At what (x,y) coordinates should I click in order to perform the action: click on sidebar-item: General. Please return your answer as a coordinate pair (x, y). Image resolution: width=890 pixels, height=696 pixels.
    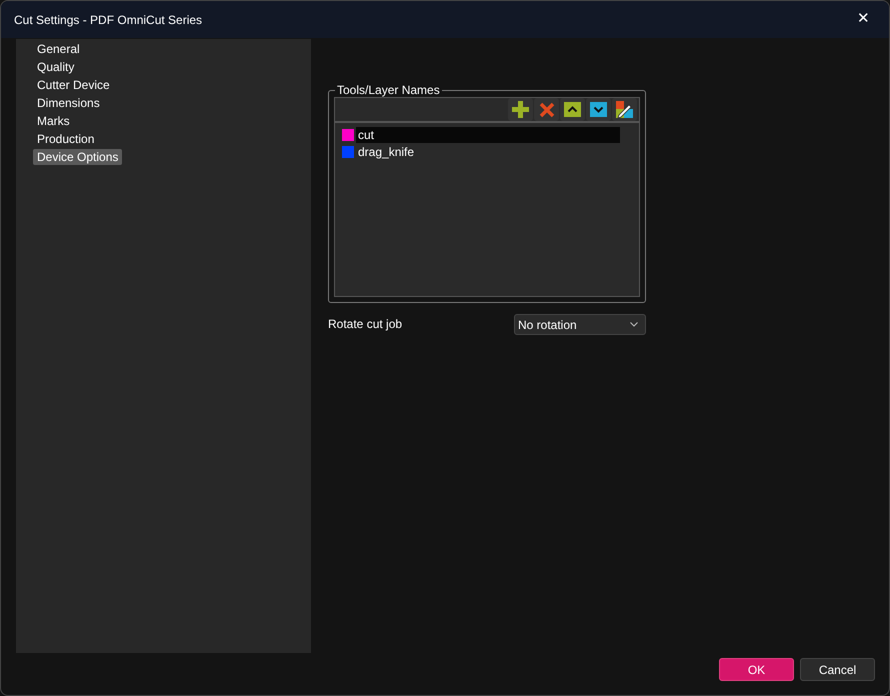
    Looking at the image, I should click on (58, 49).